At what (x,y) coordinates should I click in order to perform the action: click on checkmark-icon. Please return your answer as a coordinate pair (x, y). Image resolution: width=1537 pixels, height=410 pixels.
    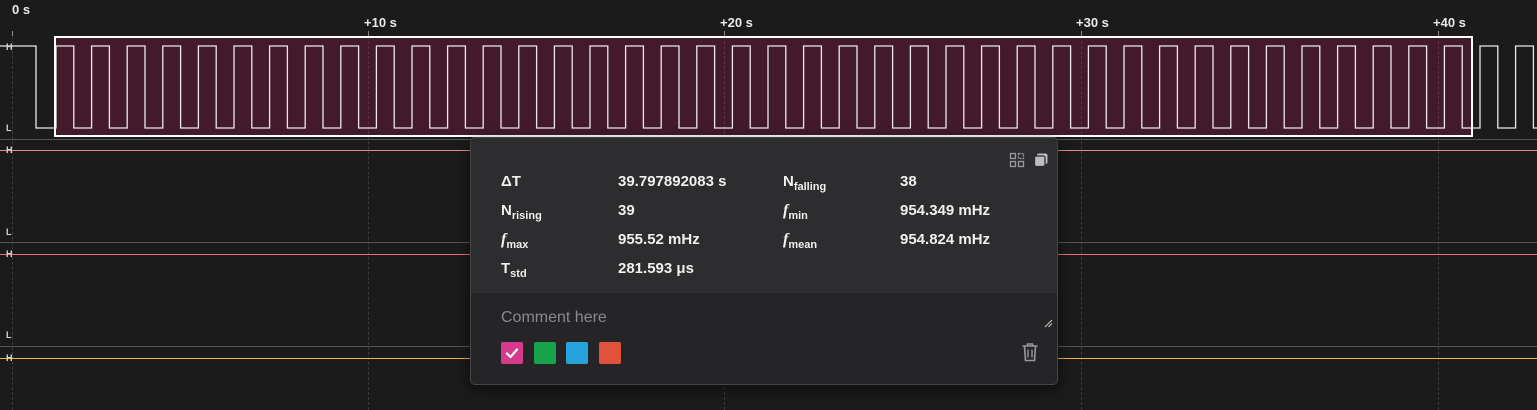
    Looking at the image, I should click on (512, 353).